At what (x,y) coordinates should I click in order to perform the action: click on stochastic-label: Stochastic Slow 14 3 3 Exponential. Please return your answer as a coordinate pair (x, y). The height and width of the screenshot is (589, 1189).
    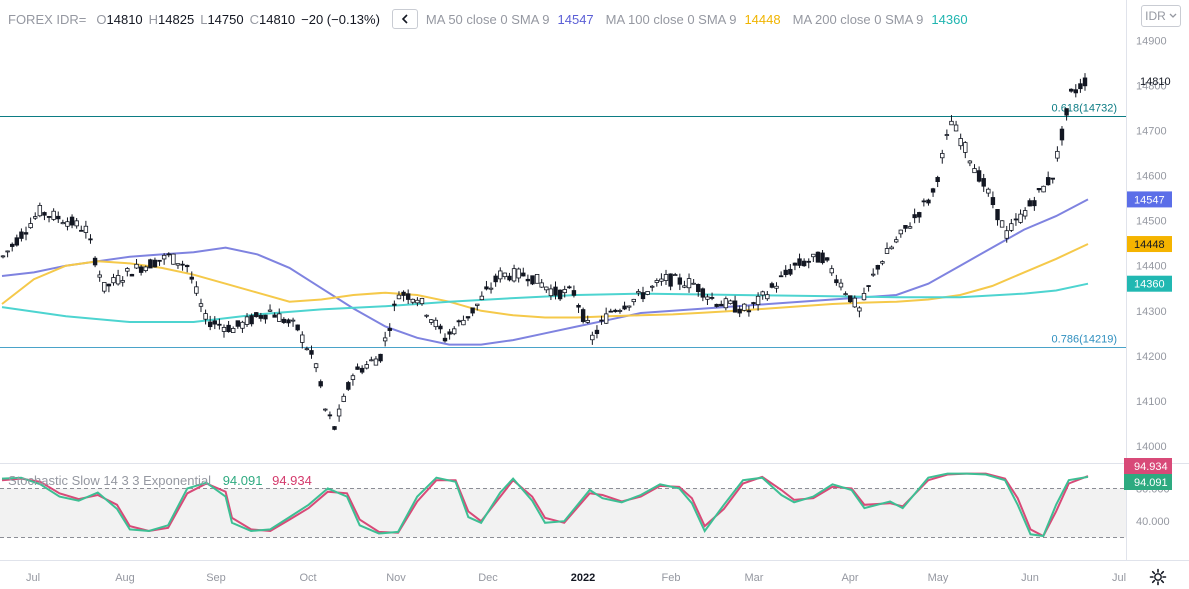
    Looking at the image, I should click on (109, 480).